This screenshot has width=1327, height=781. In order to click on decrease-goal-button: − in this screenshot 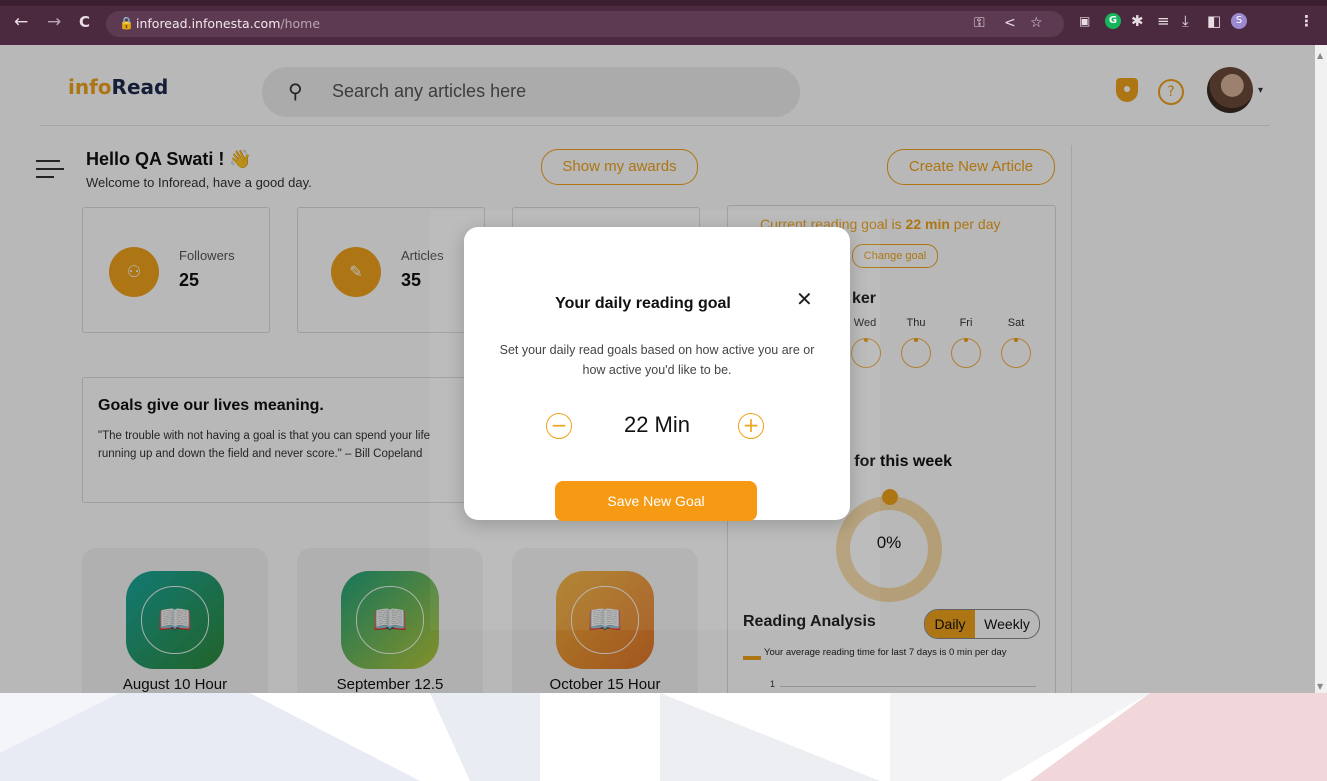, I will do `click(559, 426)`.